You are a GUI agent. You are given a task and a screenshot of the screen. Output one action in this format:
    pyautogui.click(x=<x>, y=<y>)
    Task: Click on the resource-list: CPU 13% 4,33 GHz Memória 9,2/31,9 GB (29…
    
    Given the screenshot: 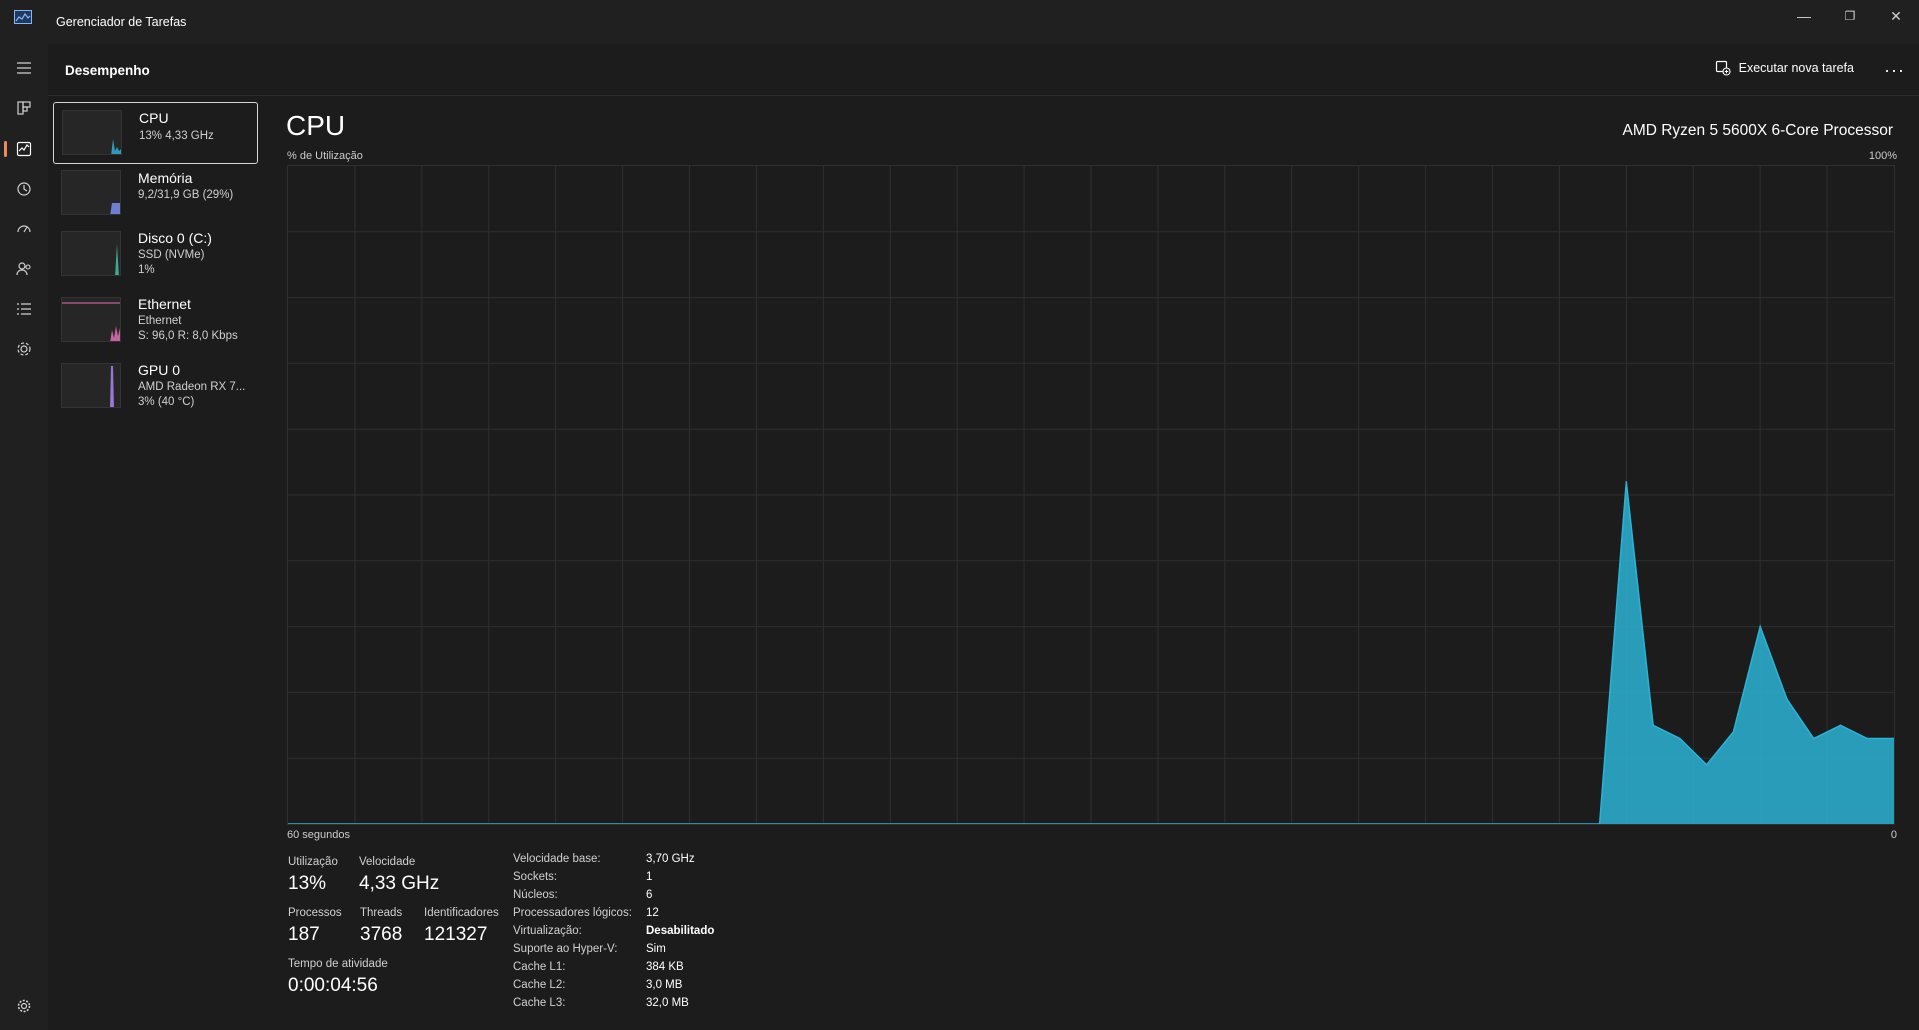 What is the action you would take?
    pyautogui.click(x=159, y=563)
    